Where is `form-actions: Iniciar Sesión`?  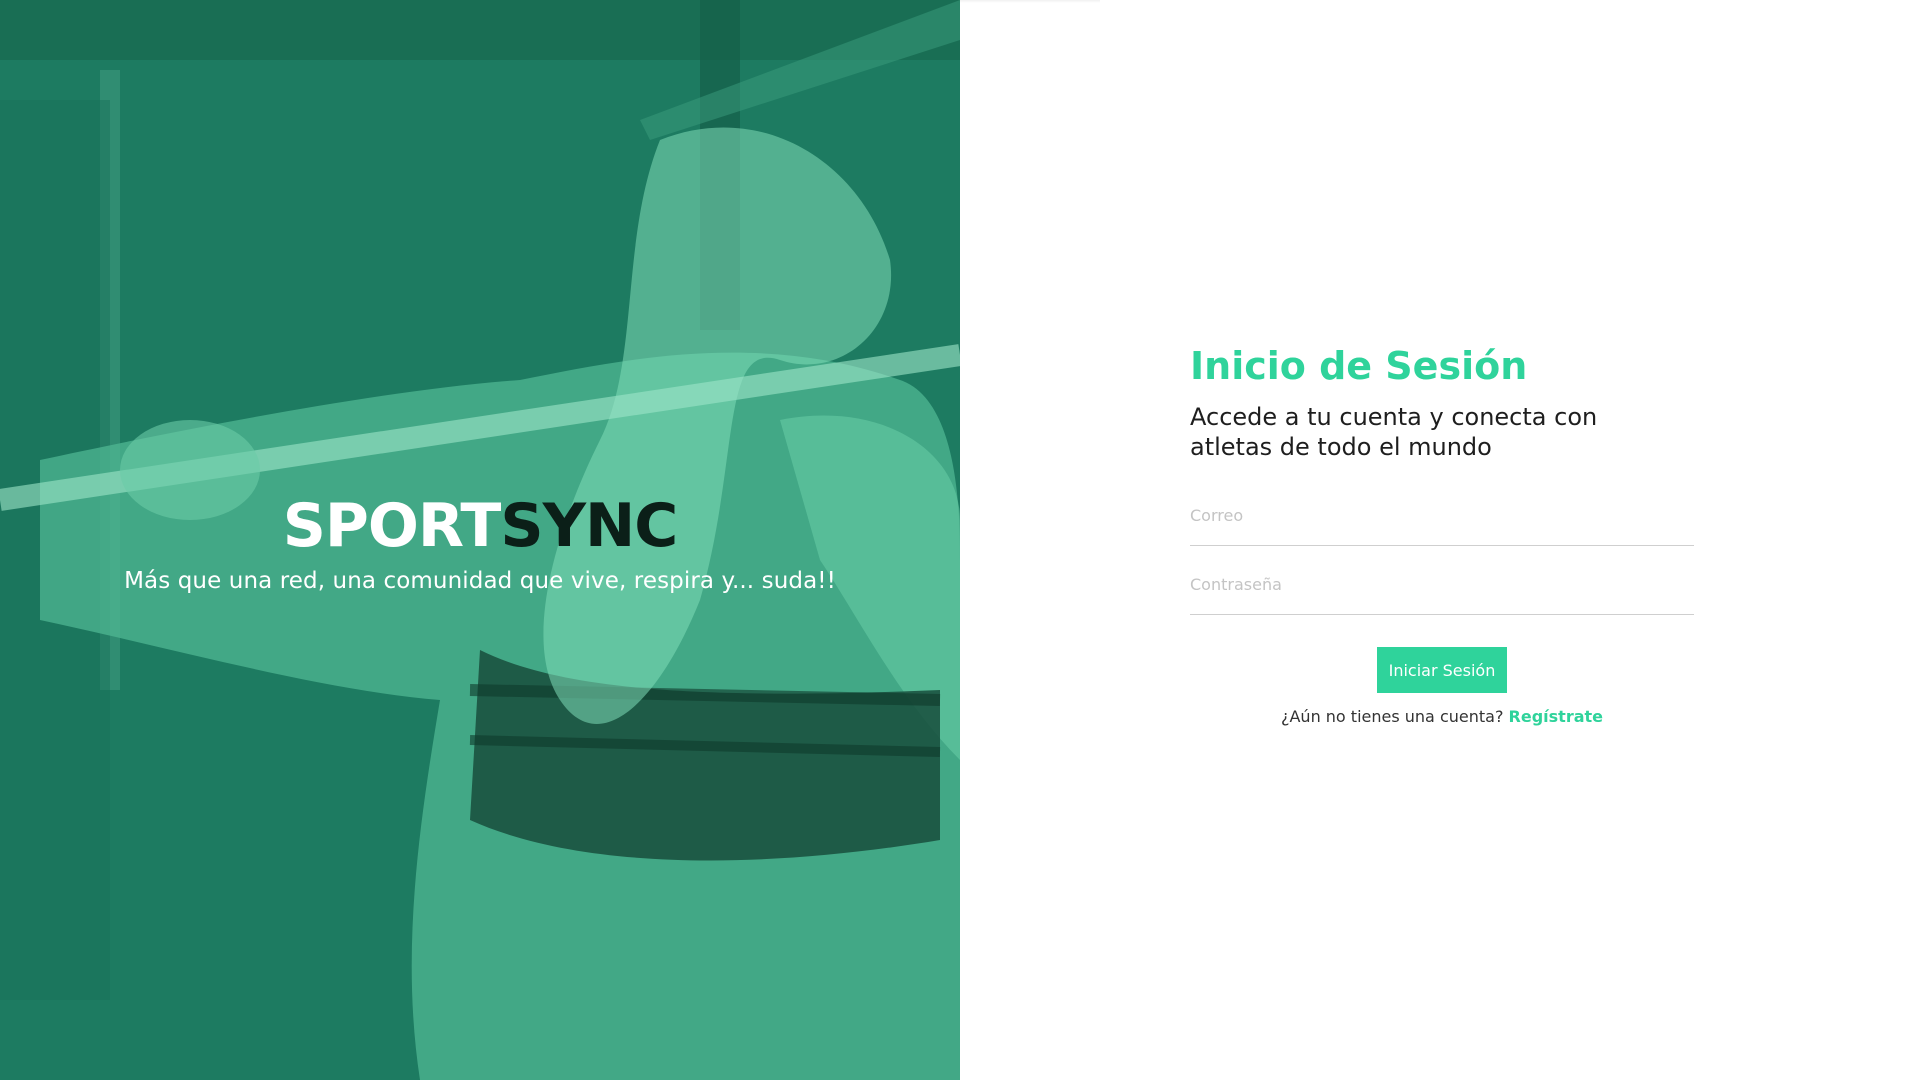
form-actions: Iniciar Sesión is located at coordinates (1442, 670).